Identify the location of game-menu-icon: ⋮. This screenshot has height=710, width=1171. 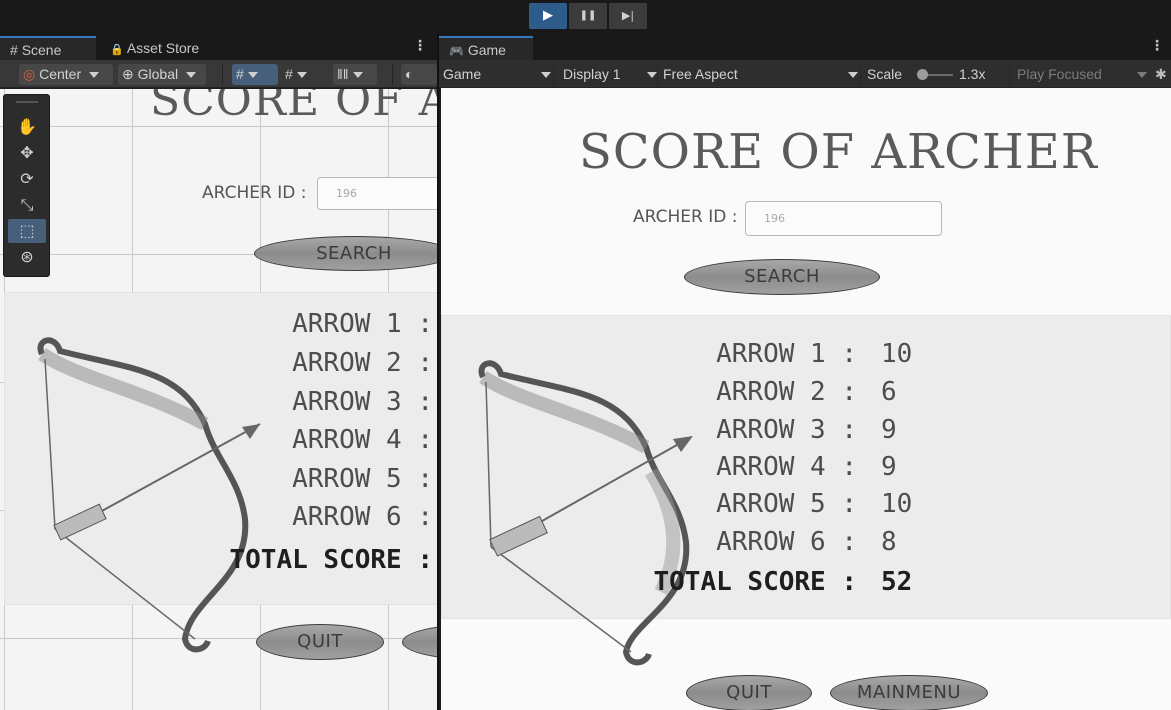
(1157, 46).